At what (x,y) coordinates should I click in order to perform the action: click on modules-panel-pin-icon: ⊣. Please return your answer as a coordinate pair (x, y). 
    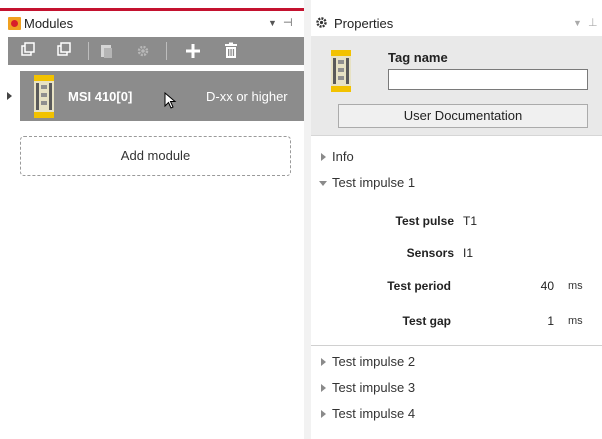
    Looking at the image, I should click on (288, 22).